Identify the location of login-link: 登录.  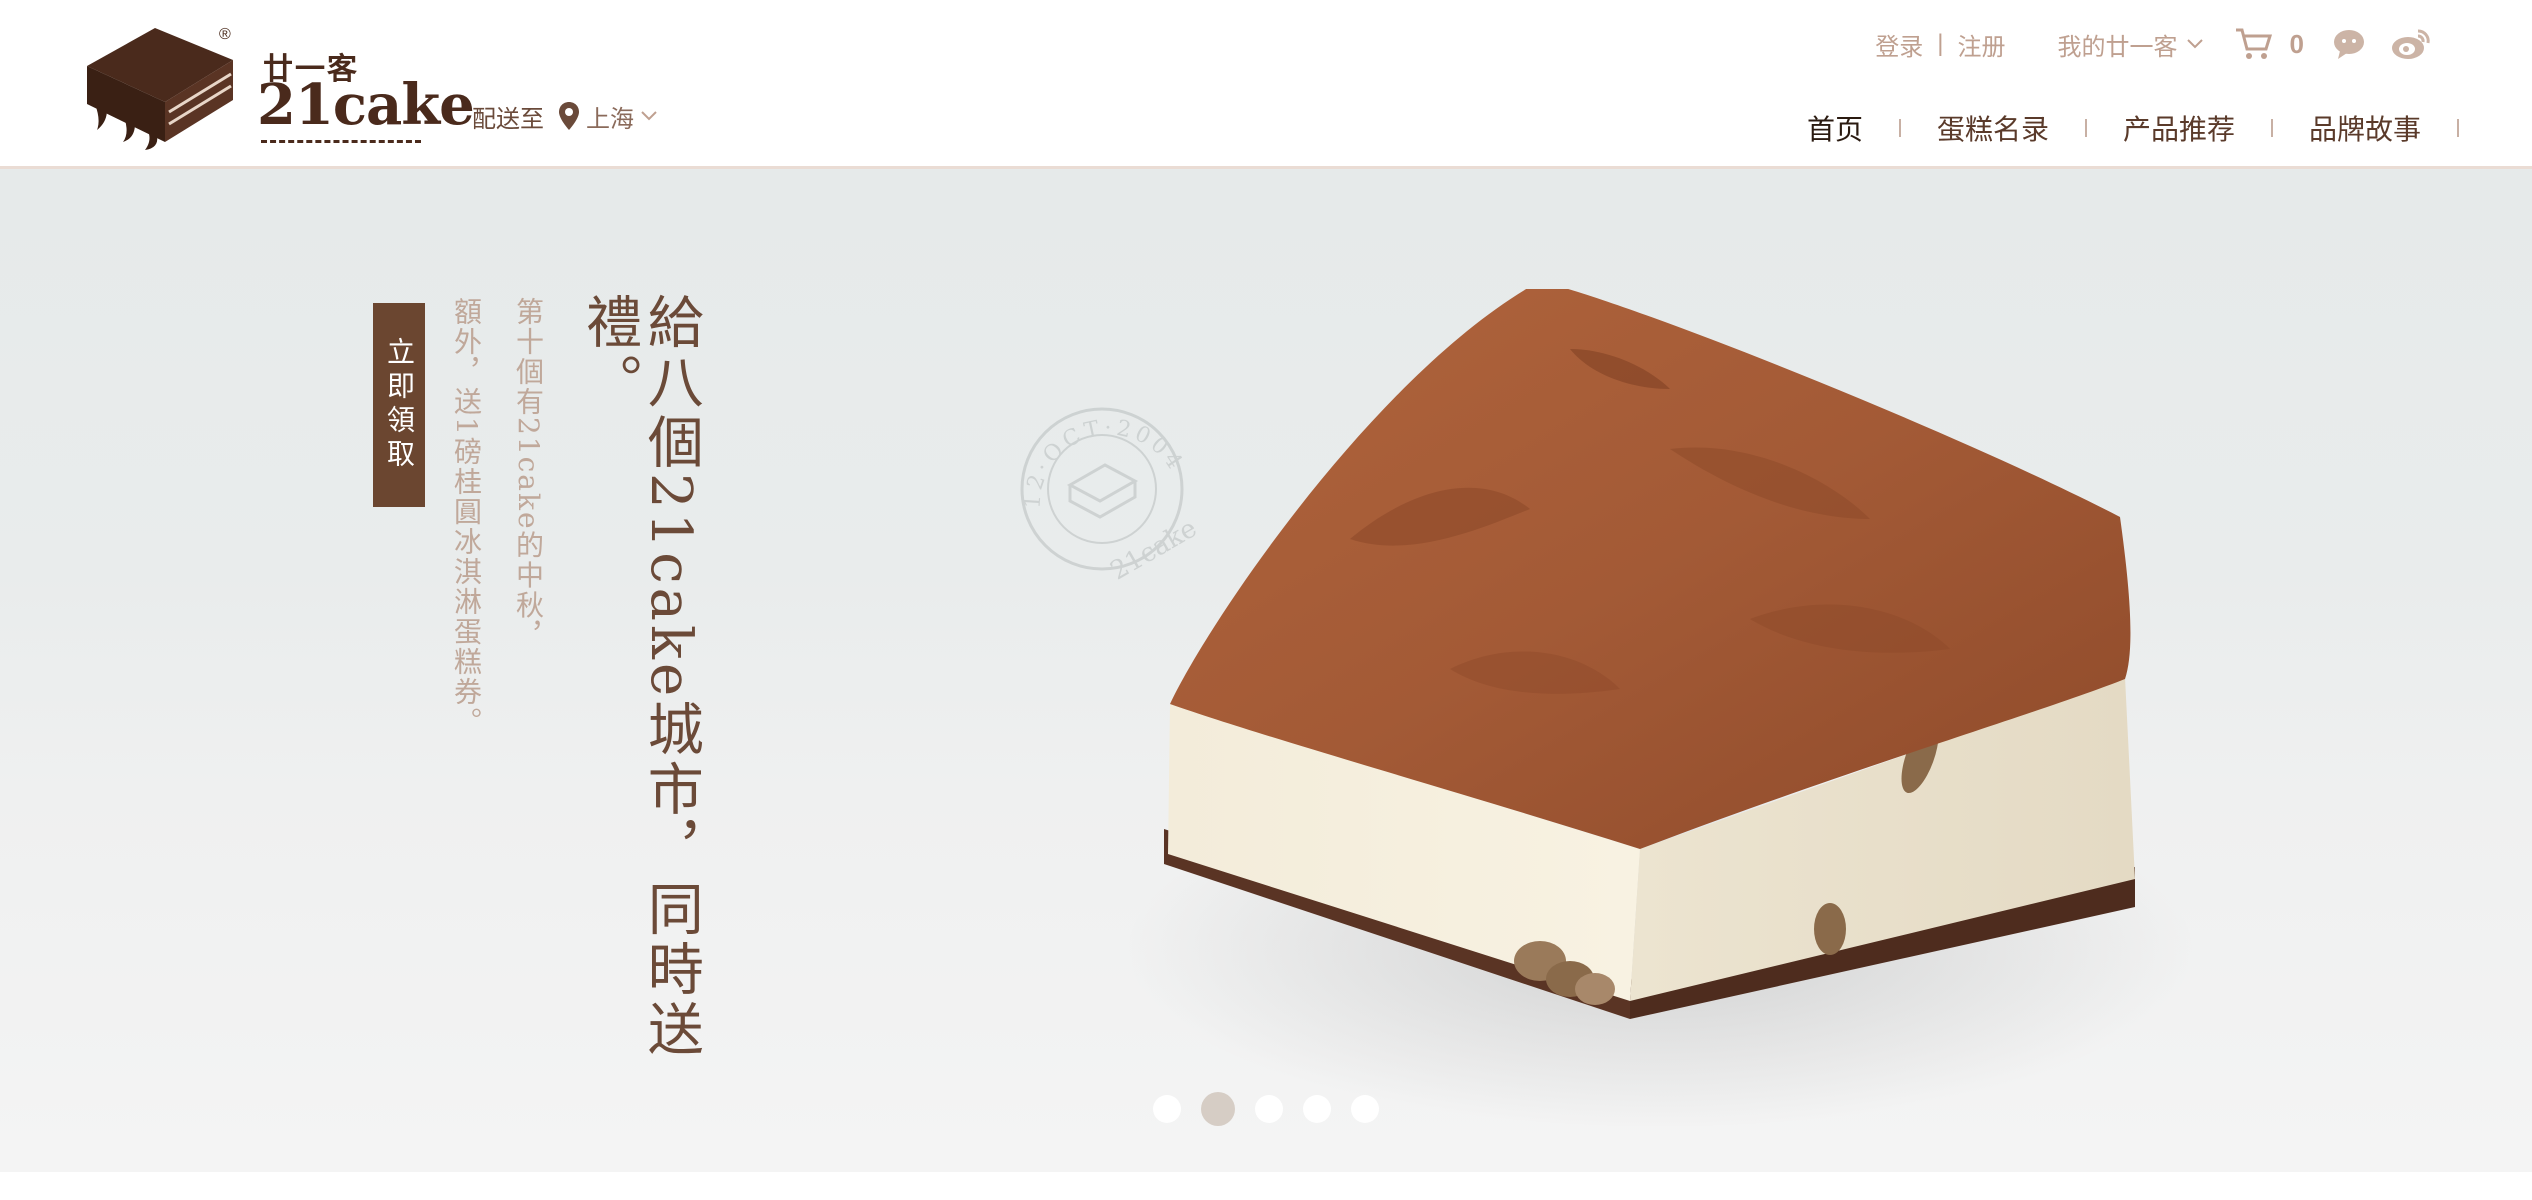
(1899, 44).